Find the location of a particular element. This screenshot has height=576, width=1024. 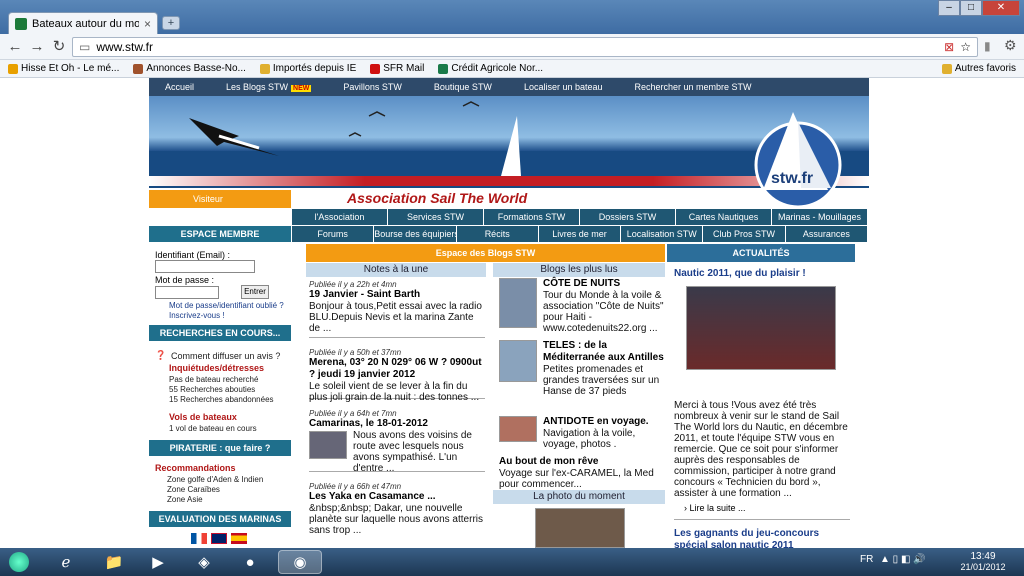

new-tab-button: + is located at coordinates (171, 23).